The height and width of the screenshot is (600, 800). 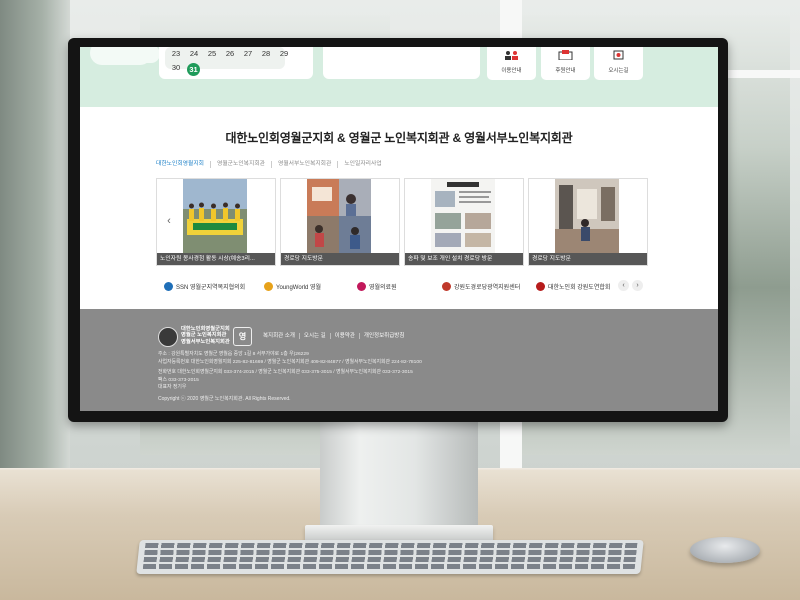 I want to click on monitor-stand, so click(x=399, y=474).